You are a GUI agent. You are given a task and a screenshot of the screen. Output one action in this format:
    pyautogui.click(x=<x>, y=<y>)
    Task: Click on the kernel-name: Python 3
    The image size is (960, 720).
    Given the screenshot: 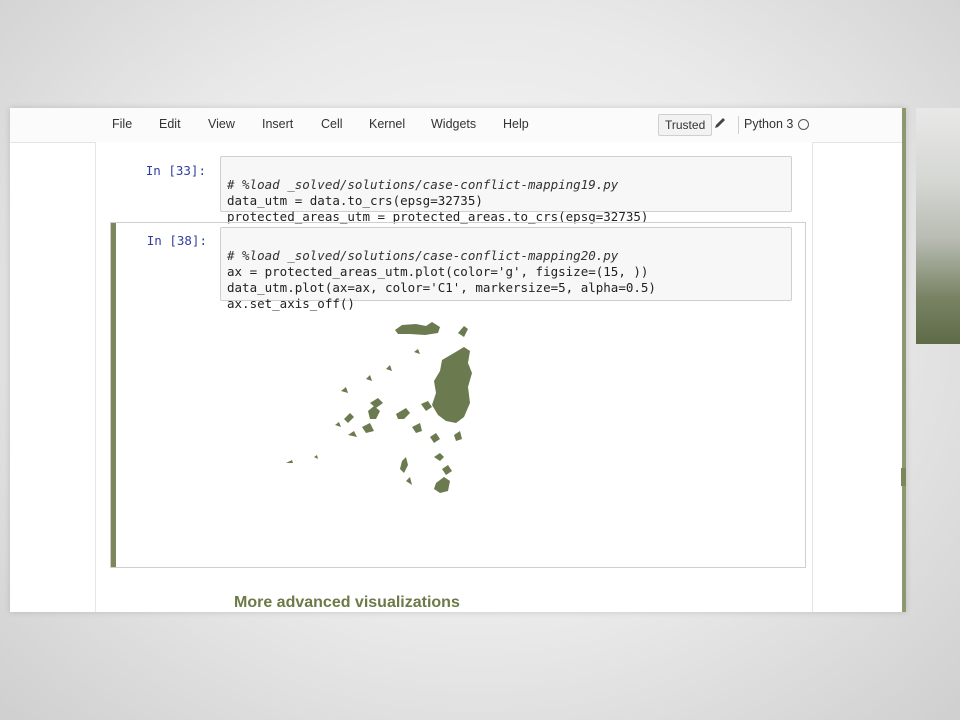 What is the action you would take?
    pyautogui.click(x=769, y=124)
    